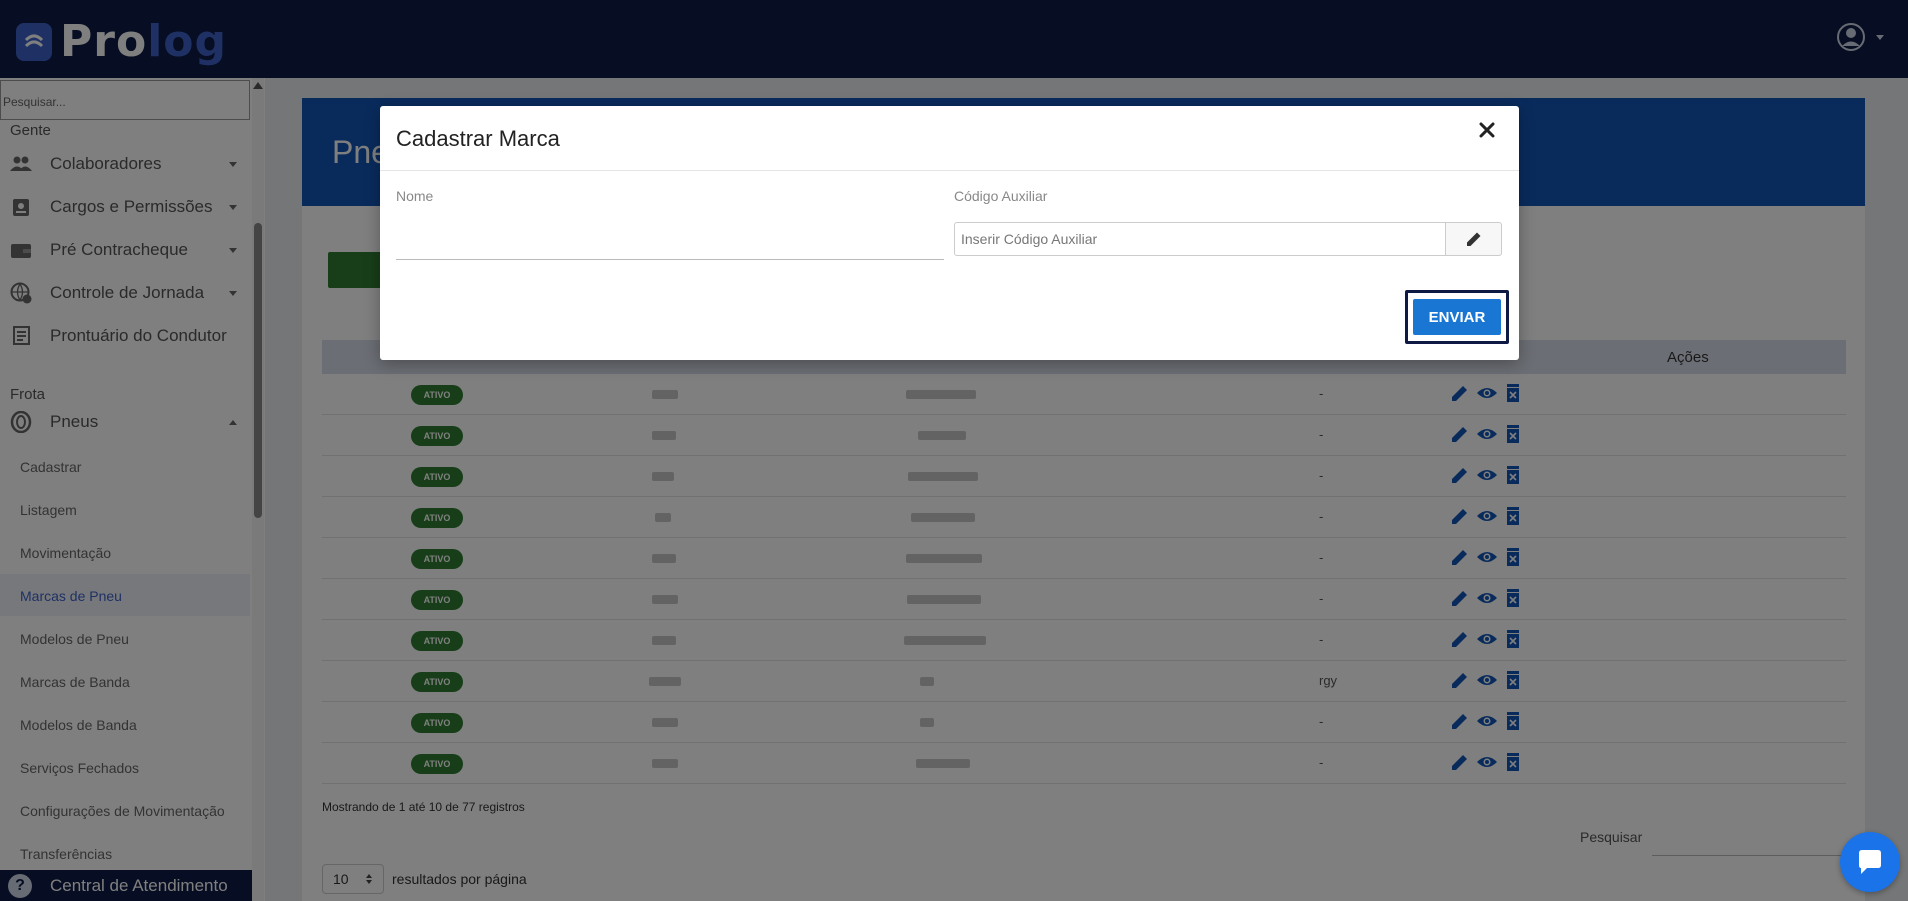 The height and width of the screenshot is (901, 1908). I want to click on submit-focus-ring: ENVIAR, so click(1457, 317).